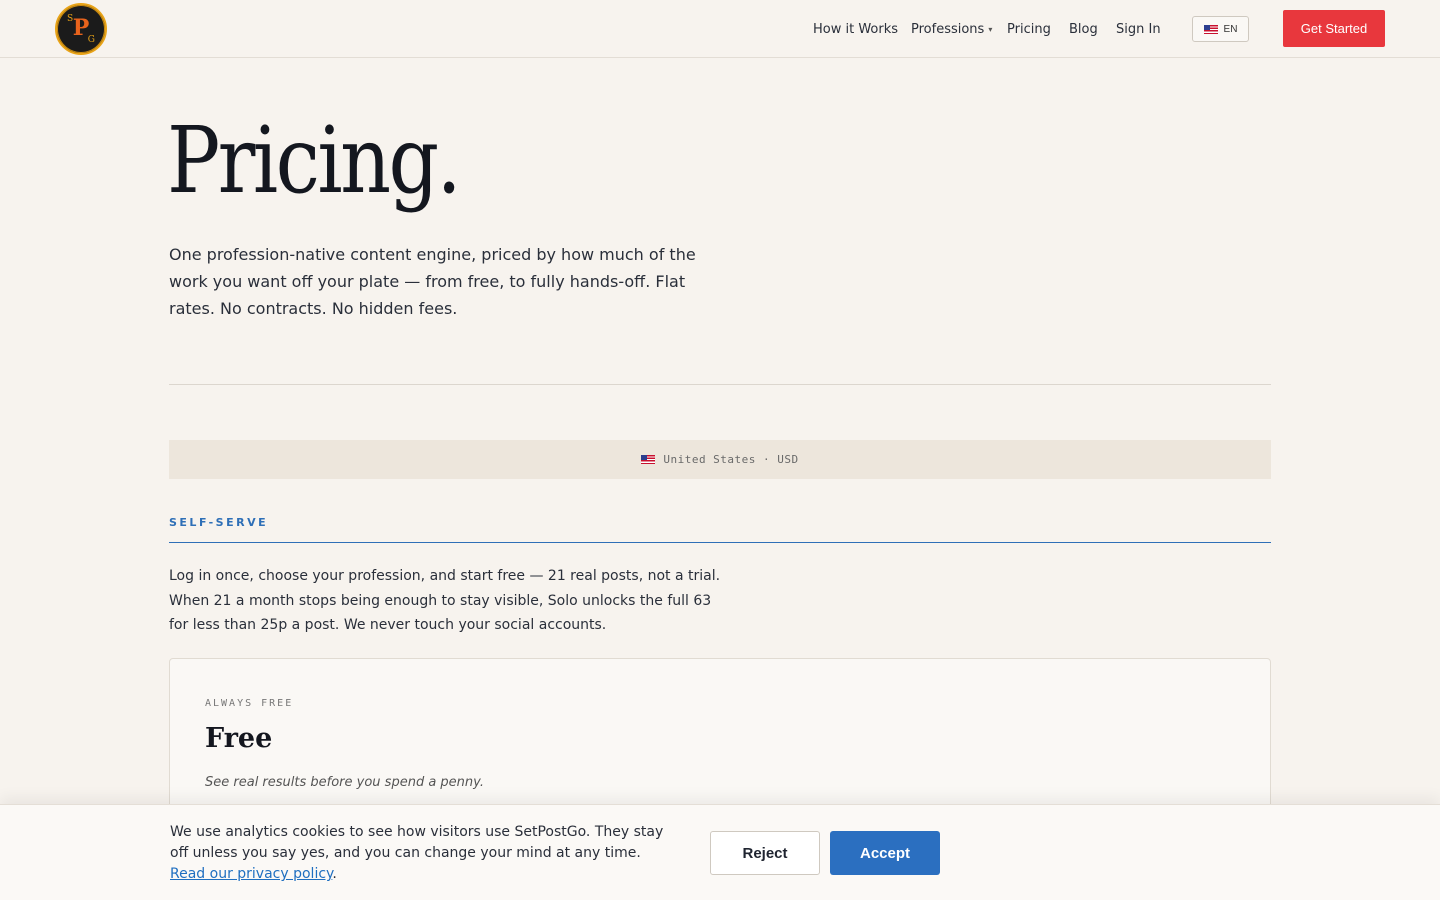  Describe the element at coordinates (239, 738) in the screenshot. I see `plan-title: Free` at that location.